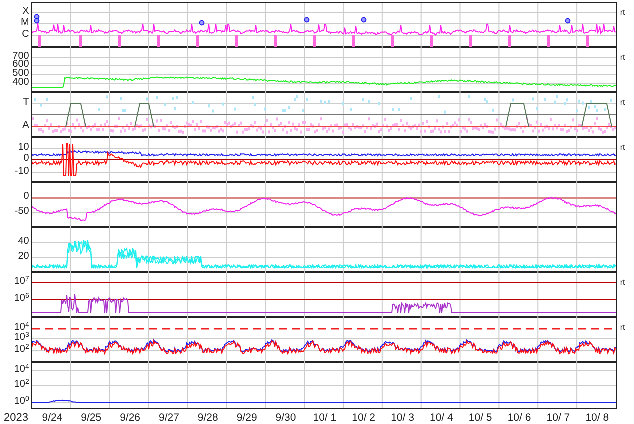  Describe the element at coordinates (402, 418) in the screenshot. I see `date-label: 10/ 3` at that location.